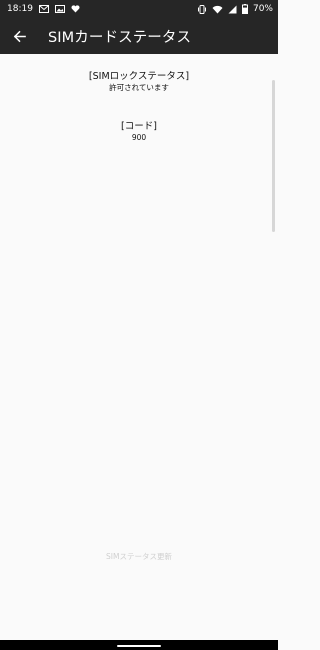 Image resolution: width=320 pixels, height=650 pixels. Describe the element at coordinates (262, 9) in the screenshot. I see `battery-percent: 70%` at that location.